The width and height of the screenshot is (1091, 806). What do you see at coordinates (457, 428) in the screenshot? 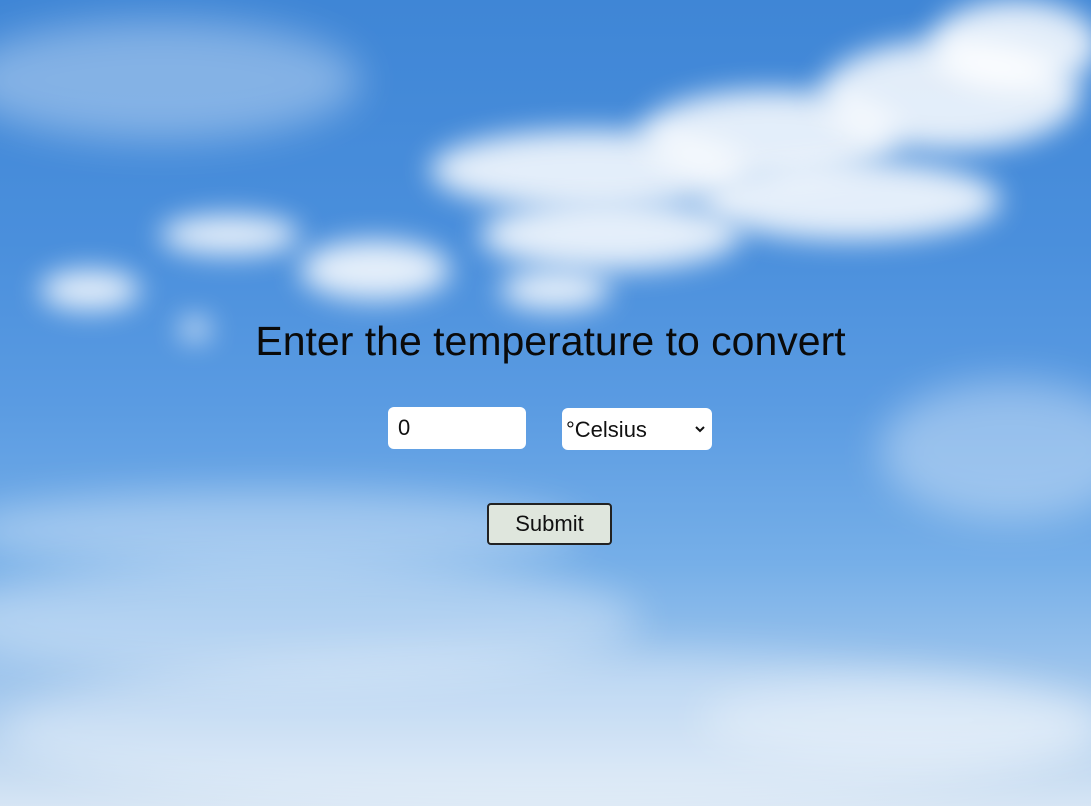
I see `temperature-input` at bounding box center [457, 428].